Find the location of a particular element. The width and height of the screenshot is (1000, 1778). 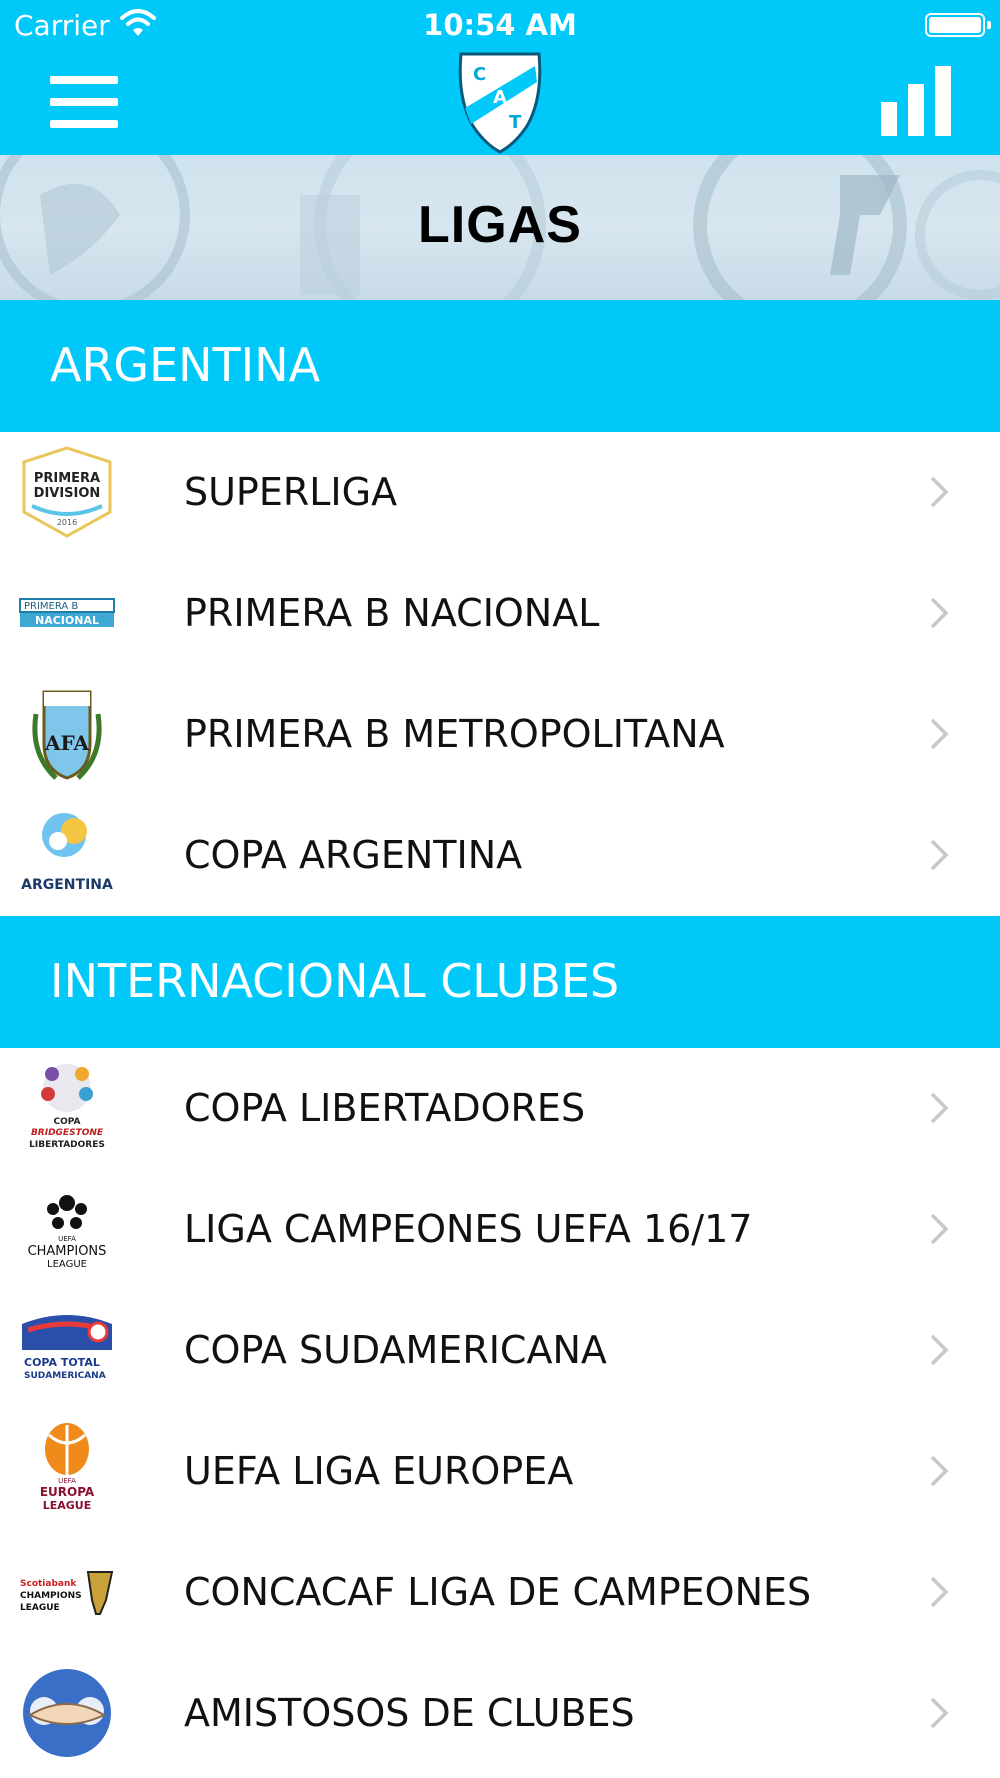

hamburger-menu-icon is located at coordinates (85, 102).